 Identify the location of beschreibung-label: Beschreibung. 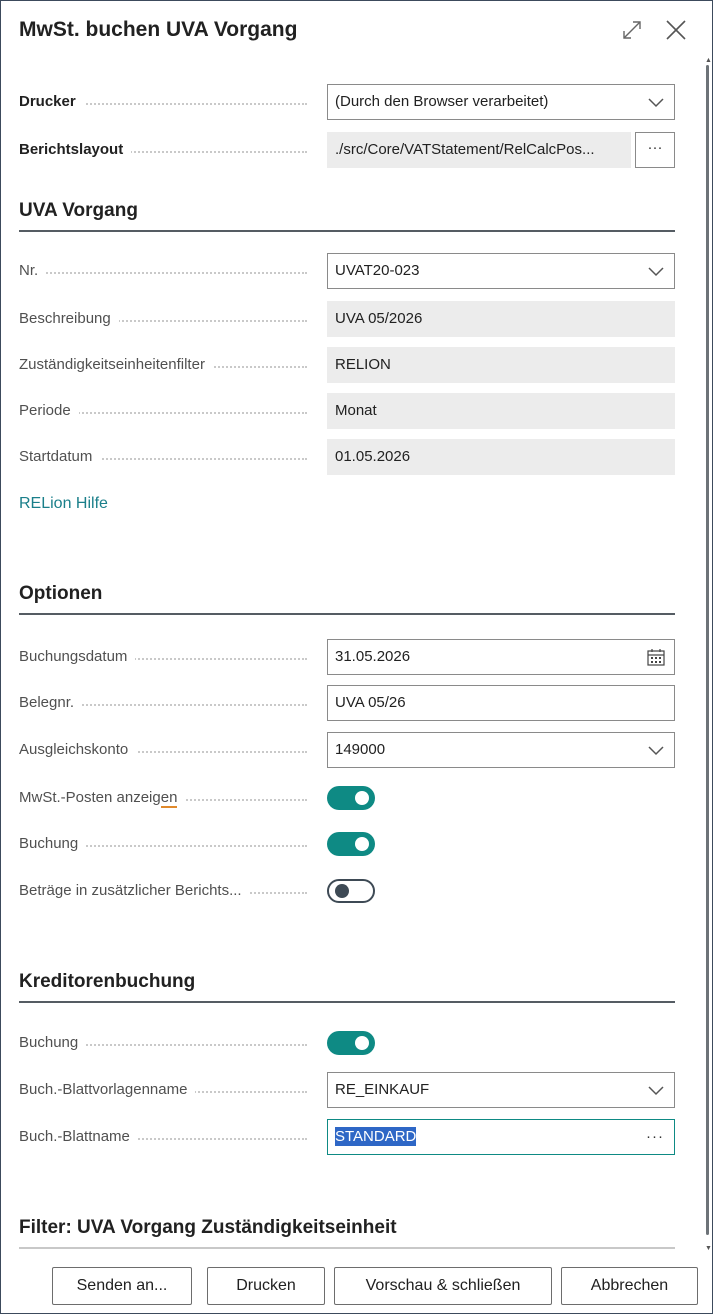
(169, 319).